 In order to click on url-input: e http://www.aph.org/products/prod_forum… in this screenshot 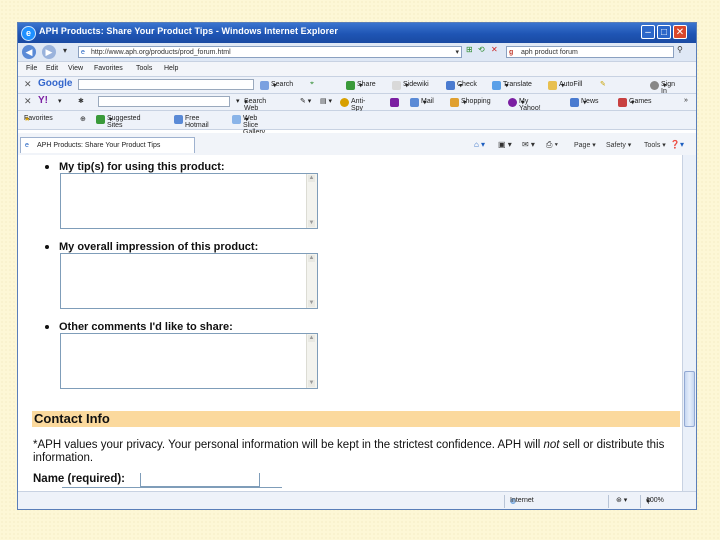, I will do `click(270, 52)`.